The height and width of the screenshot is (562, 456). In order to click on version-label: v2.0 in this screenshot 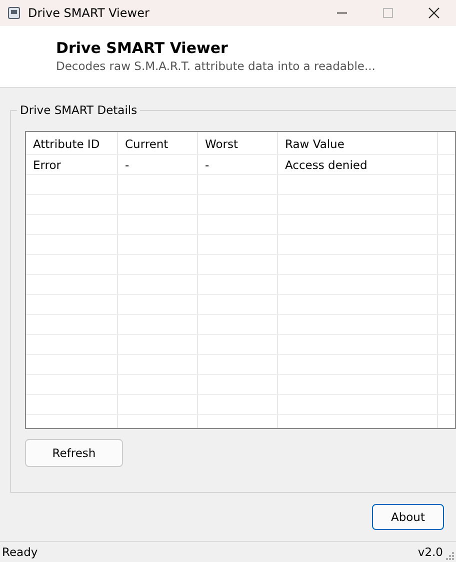, I will do `click(430, 552)`.